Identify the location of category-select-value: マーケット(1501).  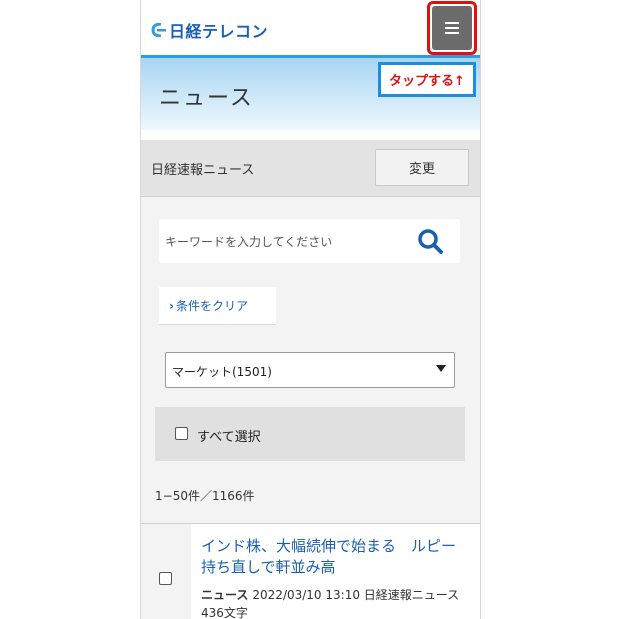
(222, 372).